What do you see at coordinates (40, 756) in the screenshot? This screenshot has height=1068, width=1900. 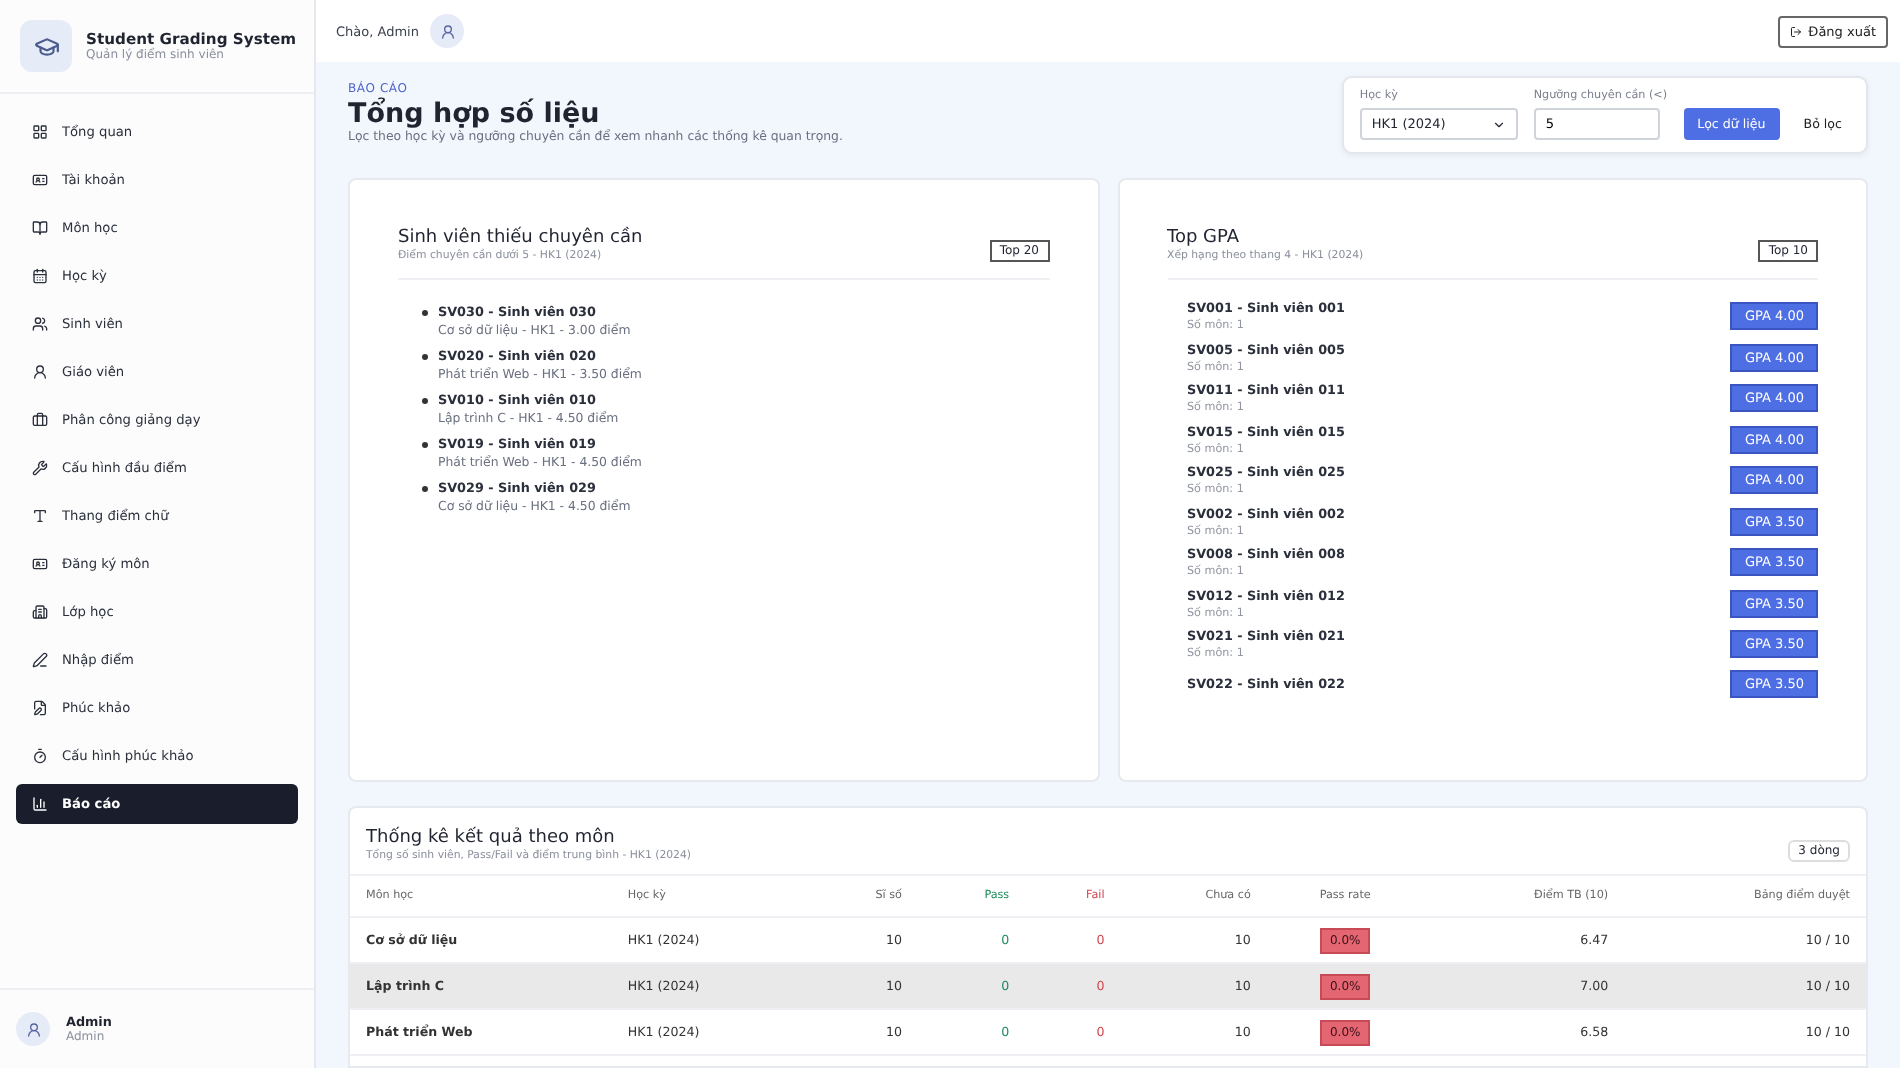 I see `timer-icon` at bounding box center [40, 756].